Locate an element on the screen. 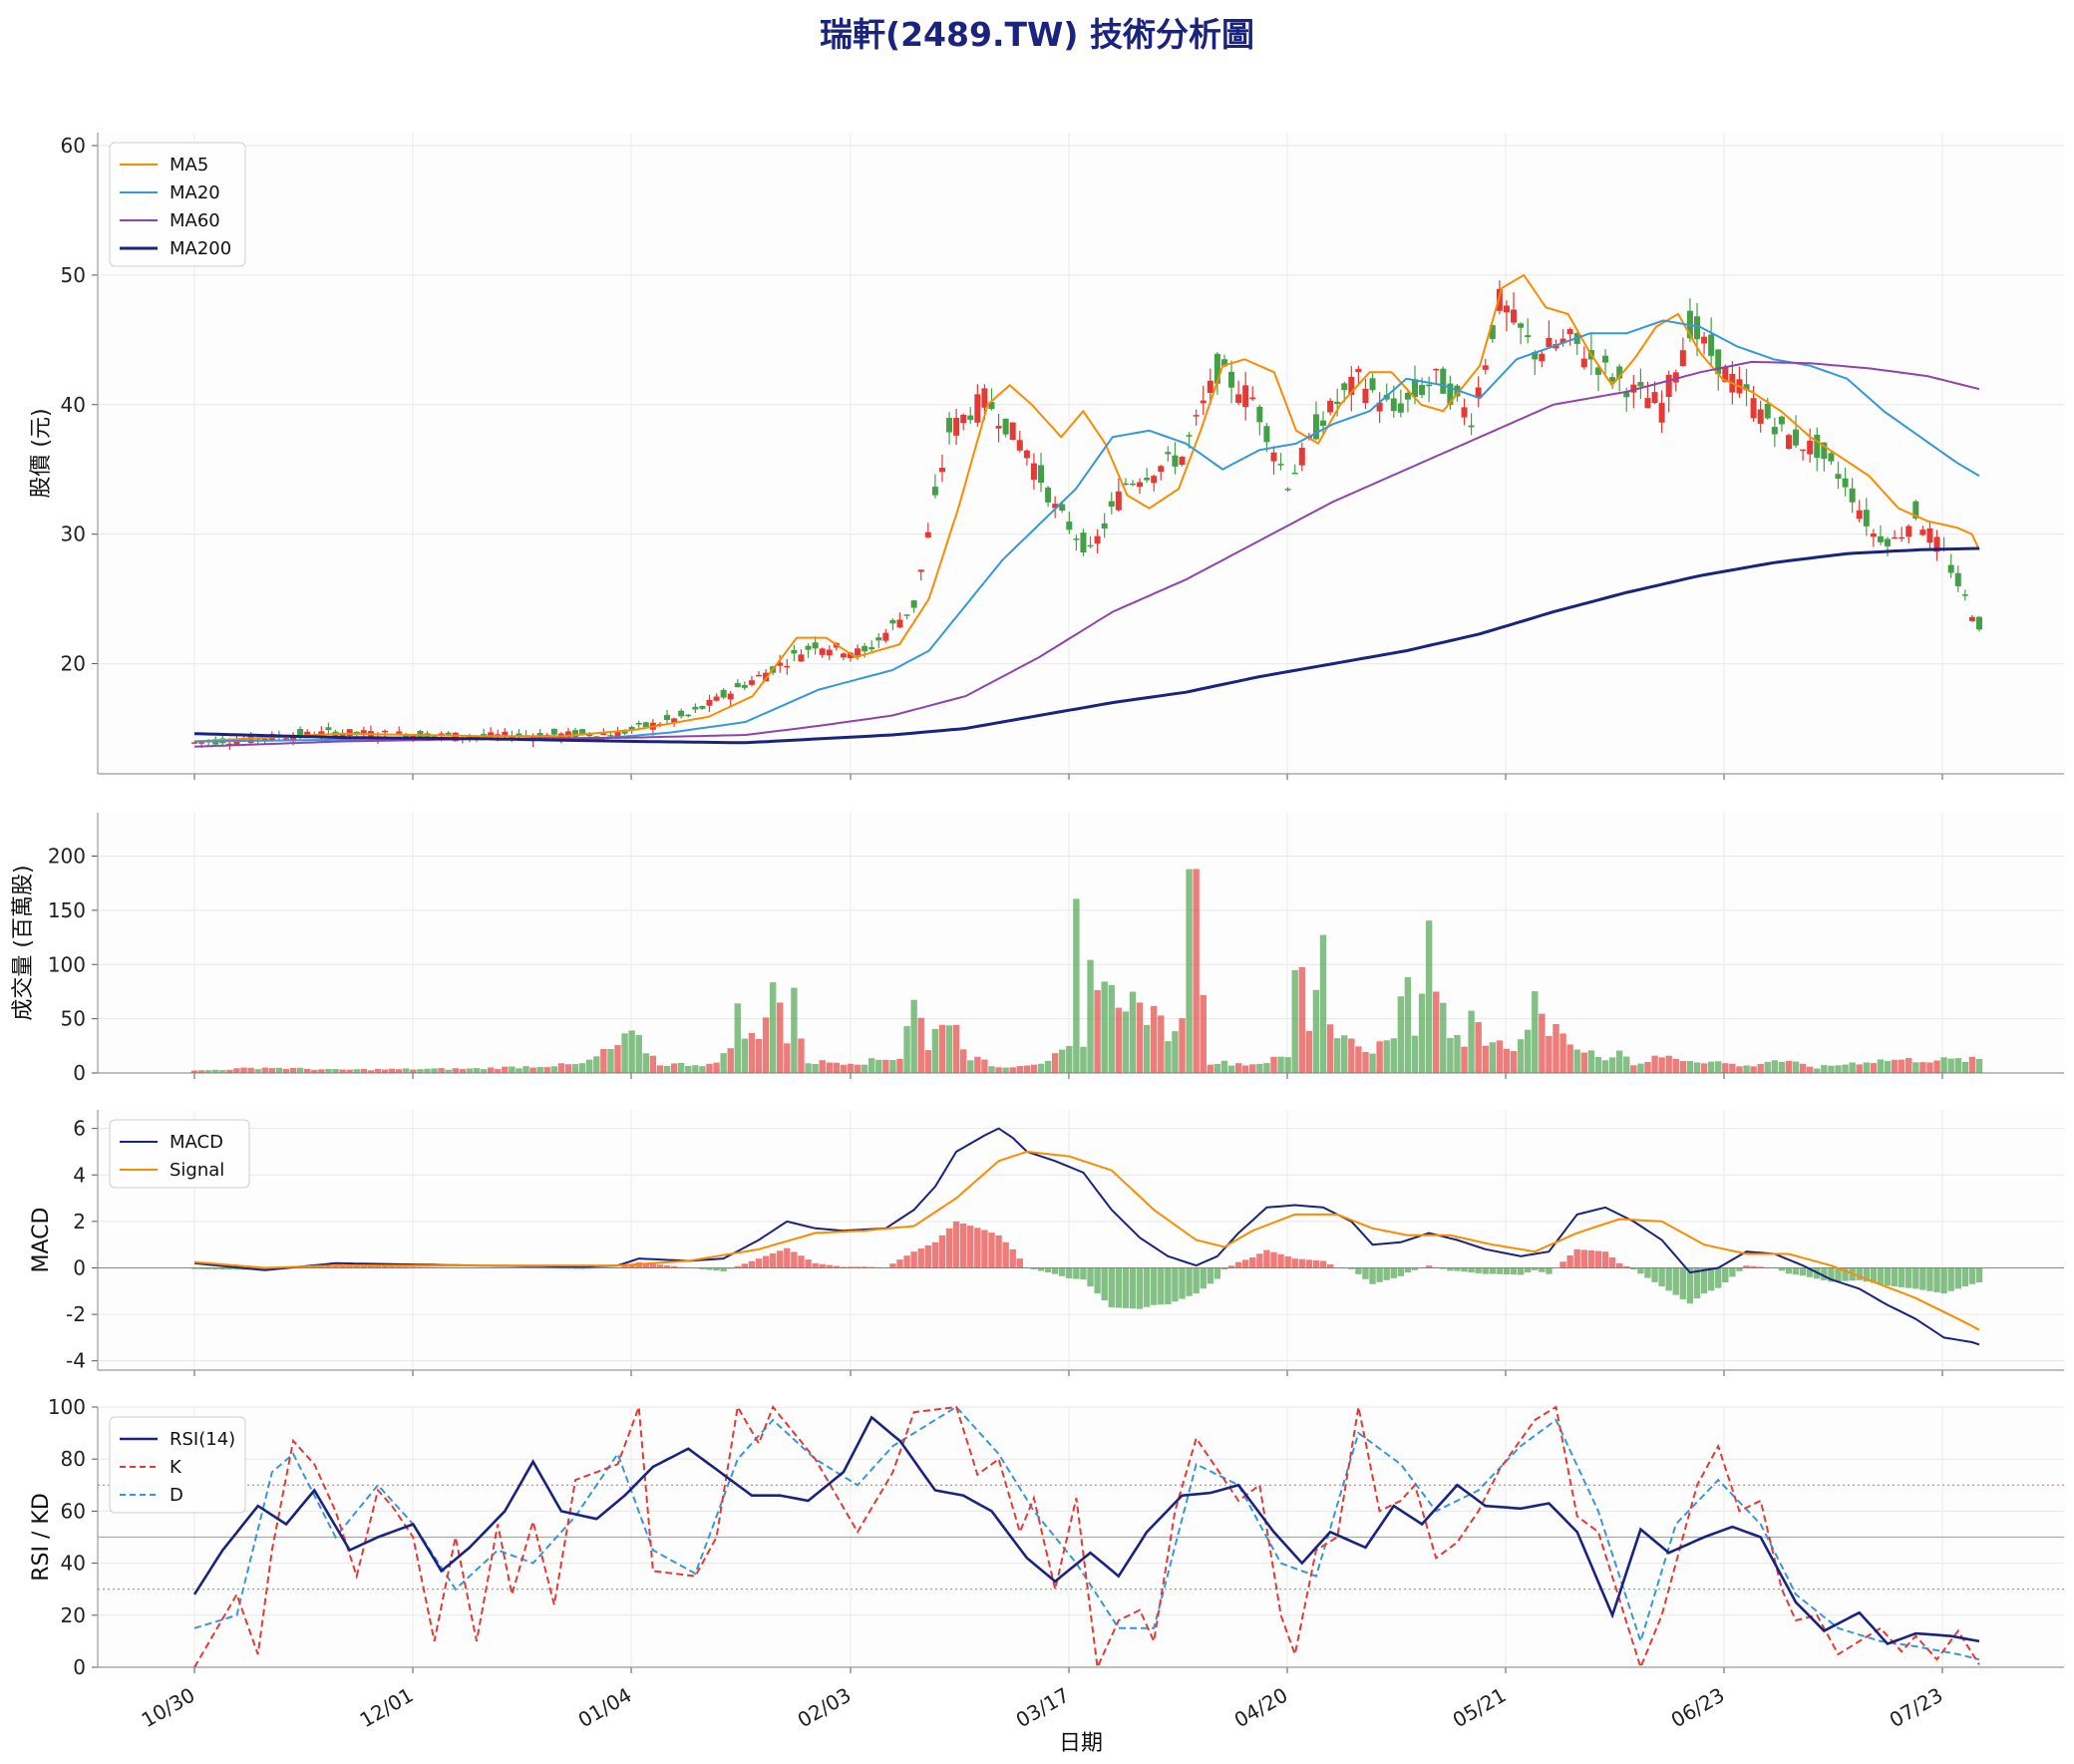  y-tick-label: 150 is located at coordinates (67, 910).